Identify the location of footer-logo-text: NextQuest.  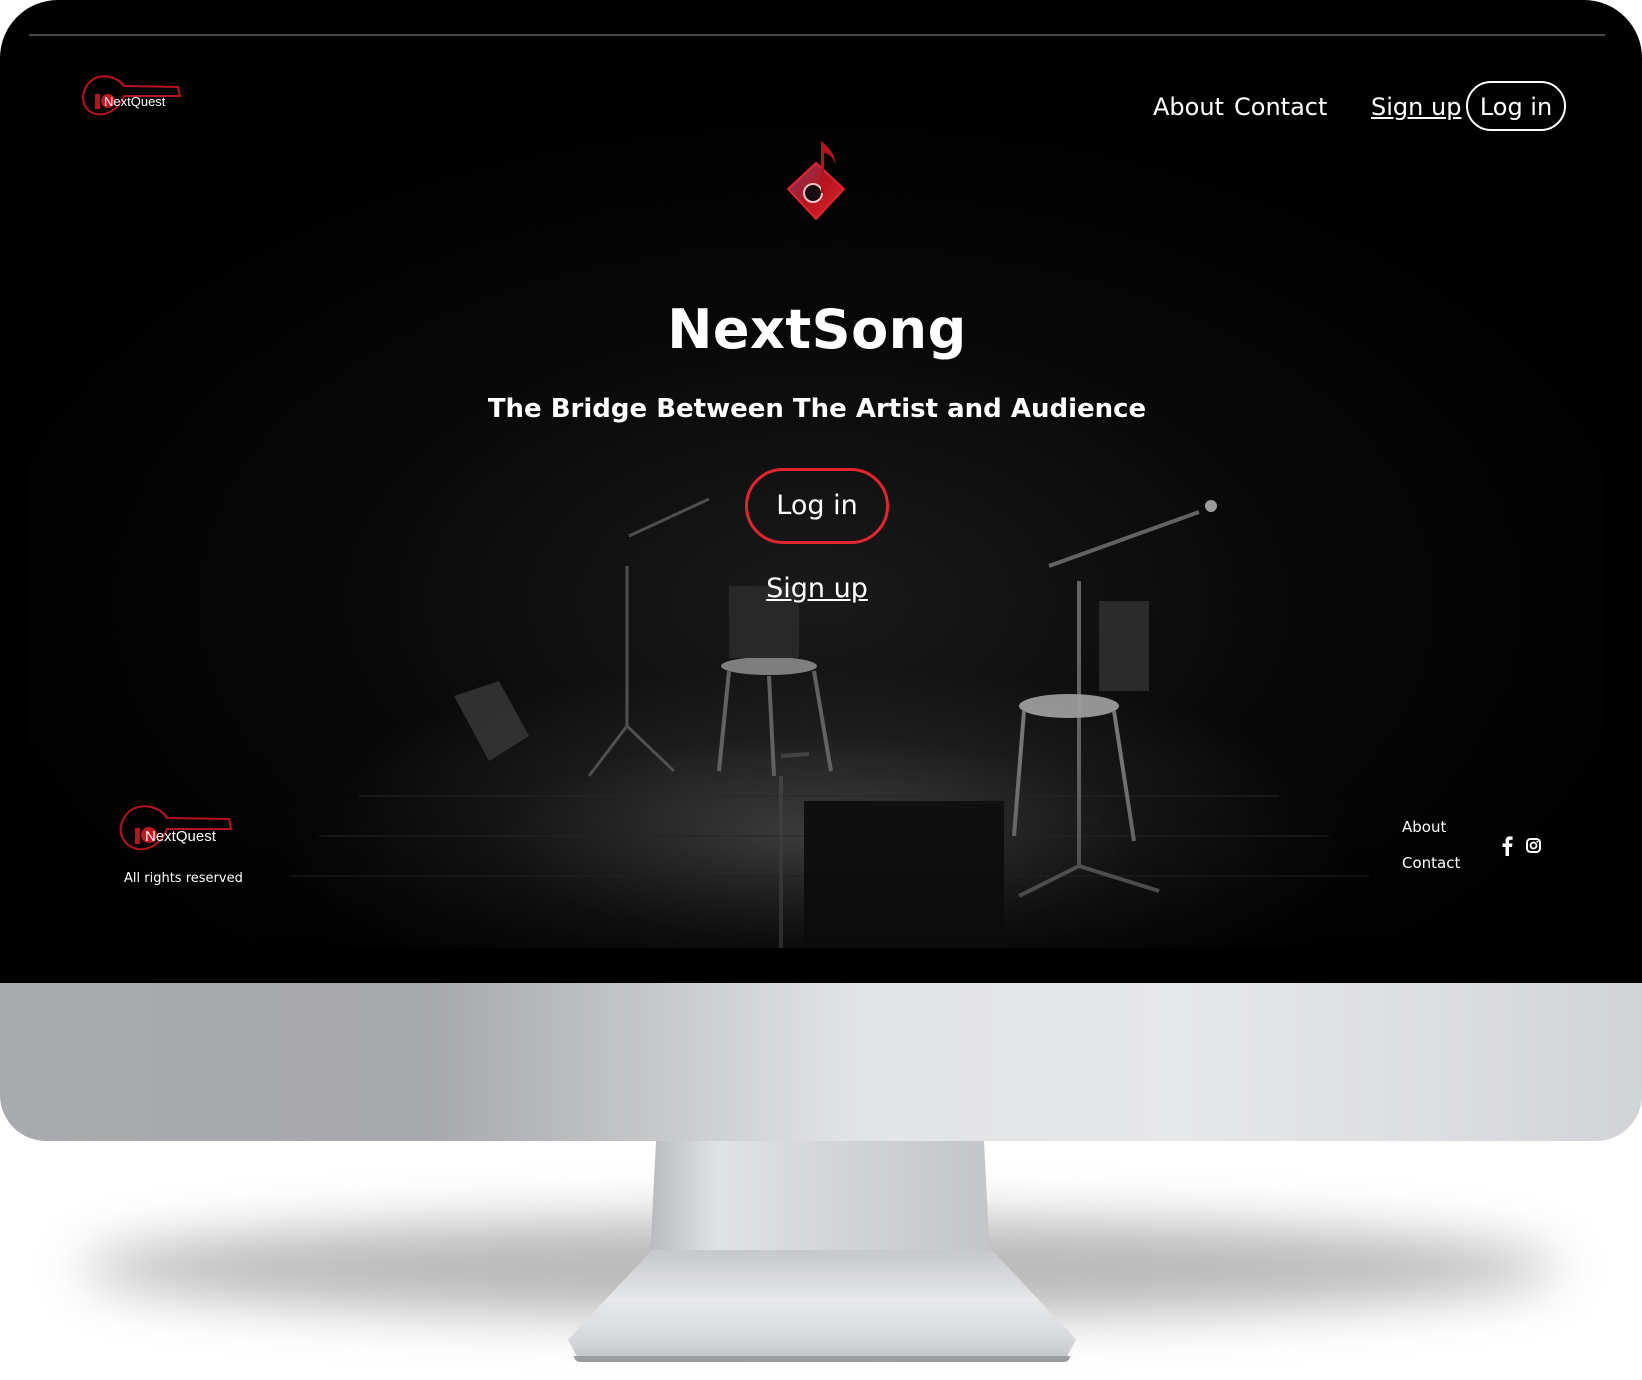
(181, 836).